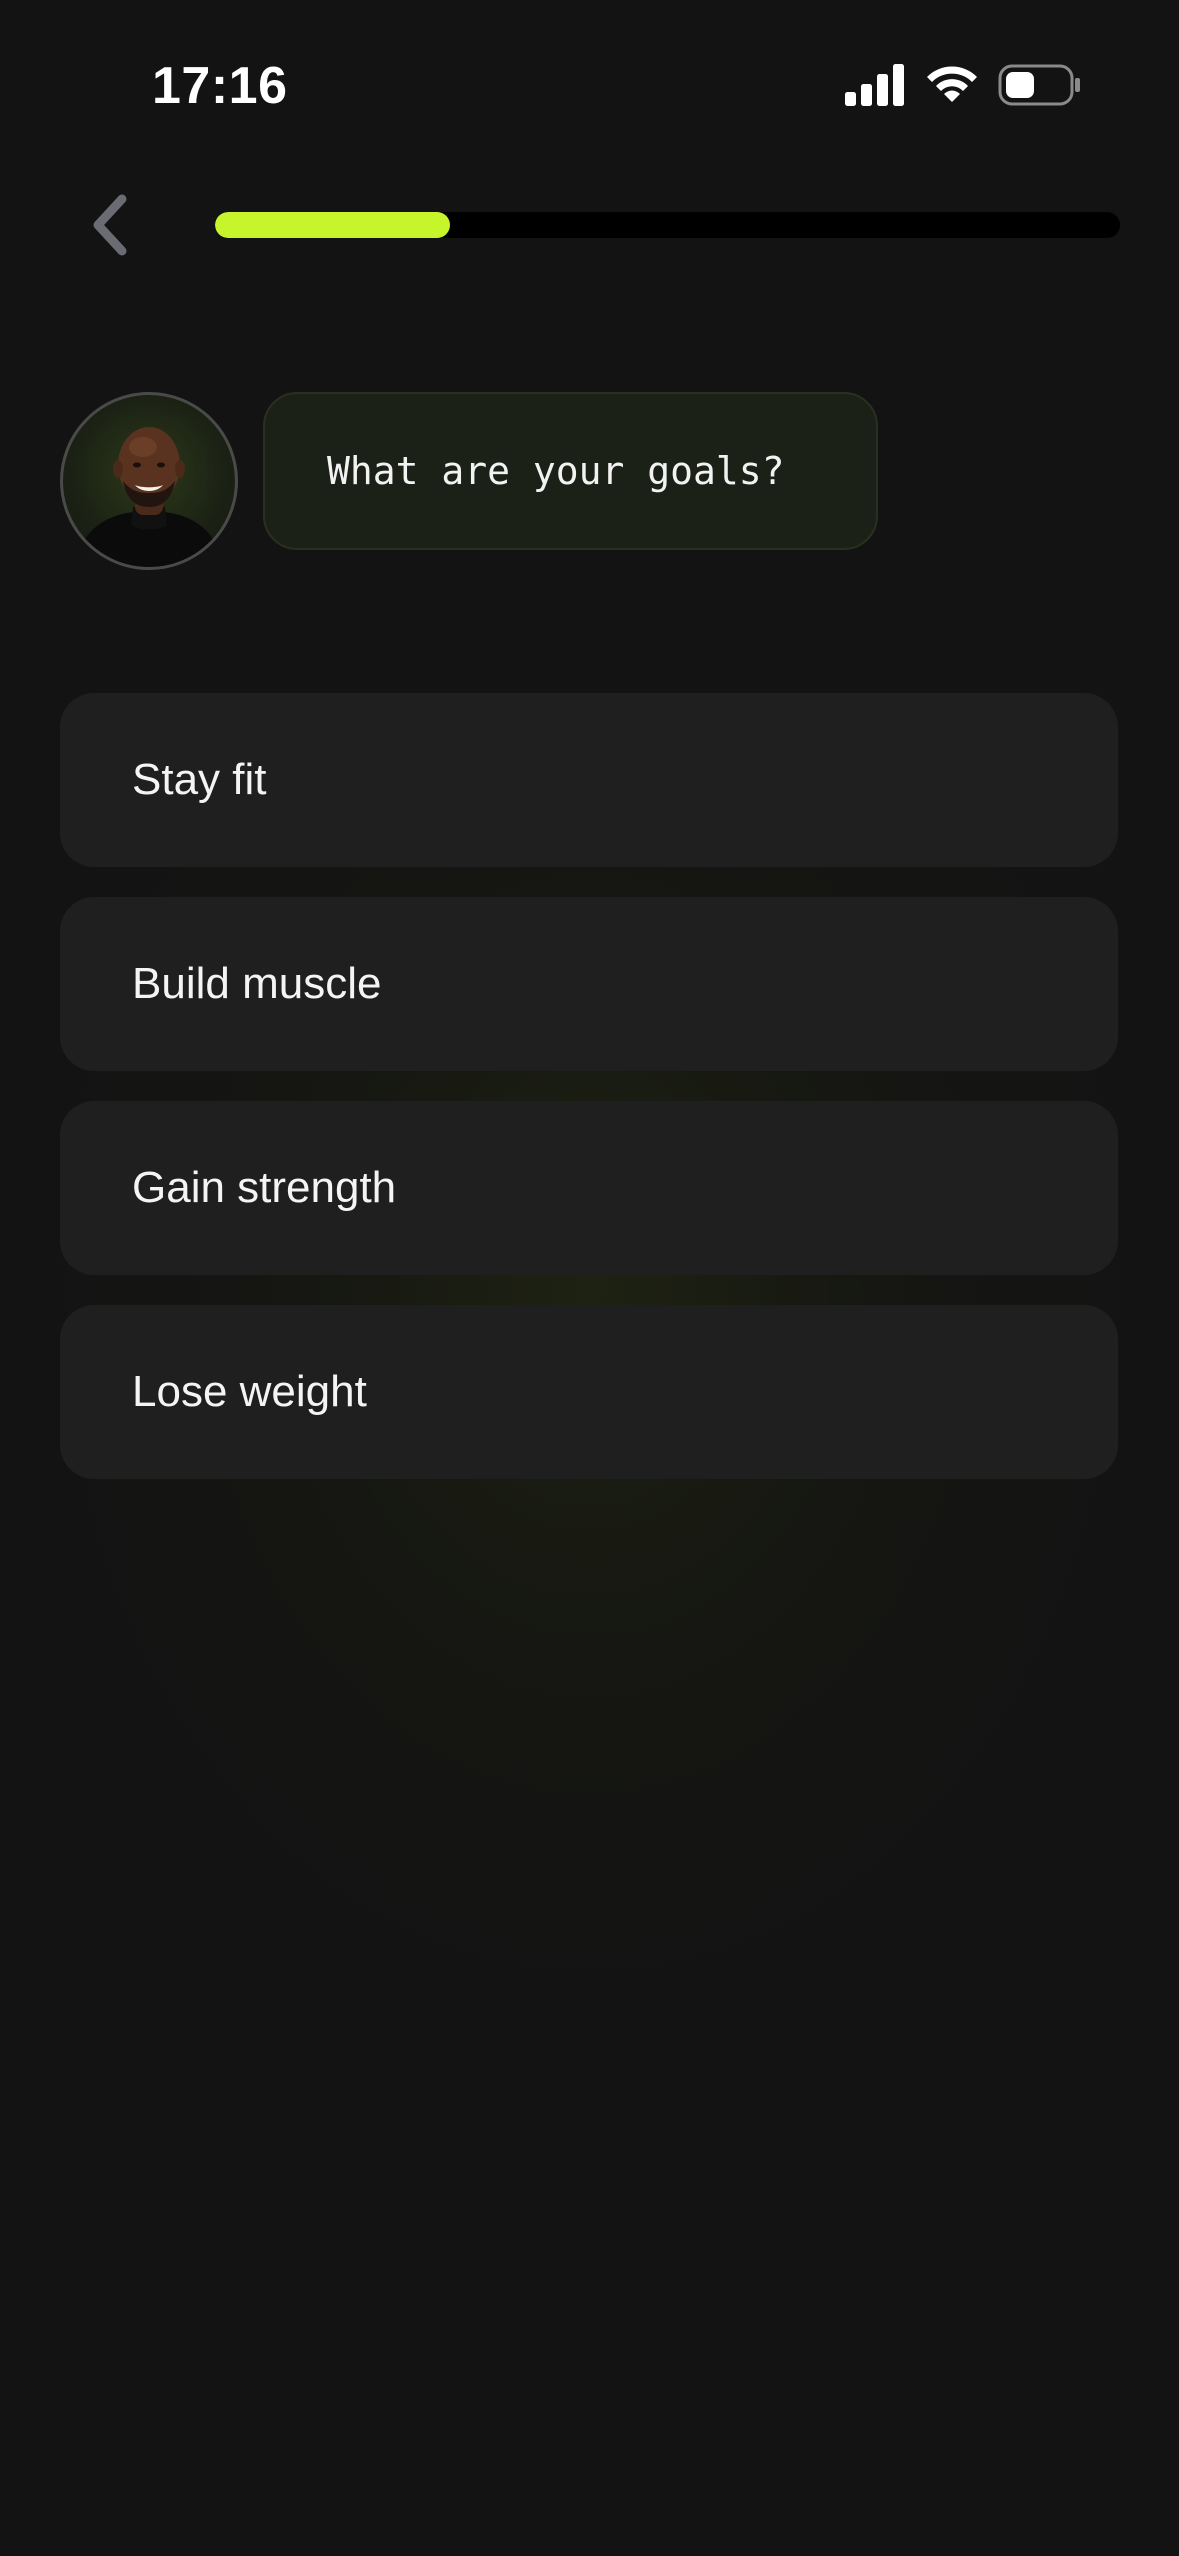 Image resolution: width=1179 pixels, height=2556 pixels. Describe the element at coordinates (149, 497) in the screenshot. I see `person-portrait-icon` at that location.